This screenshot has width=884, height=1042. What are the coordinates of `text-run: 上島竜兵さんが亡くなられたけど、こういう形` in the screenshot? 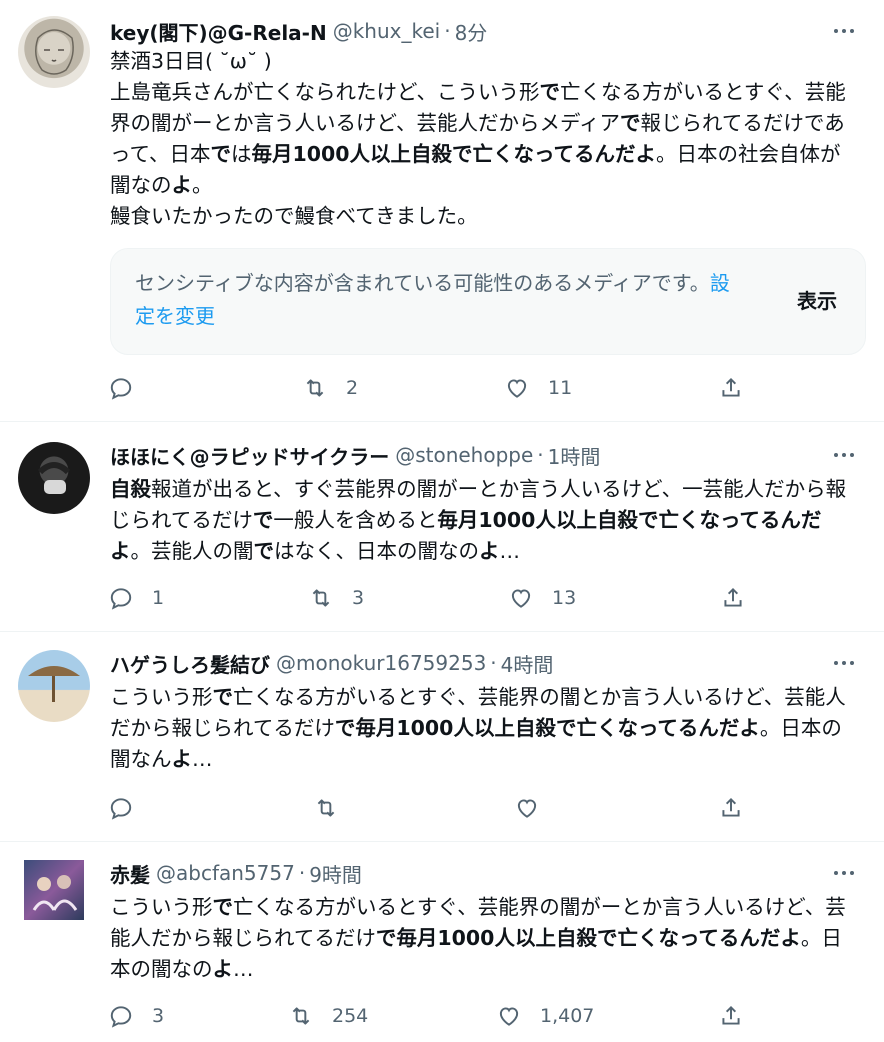 It's located at (325, 92).